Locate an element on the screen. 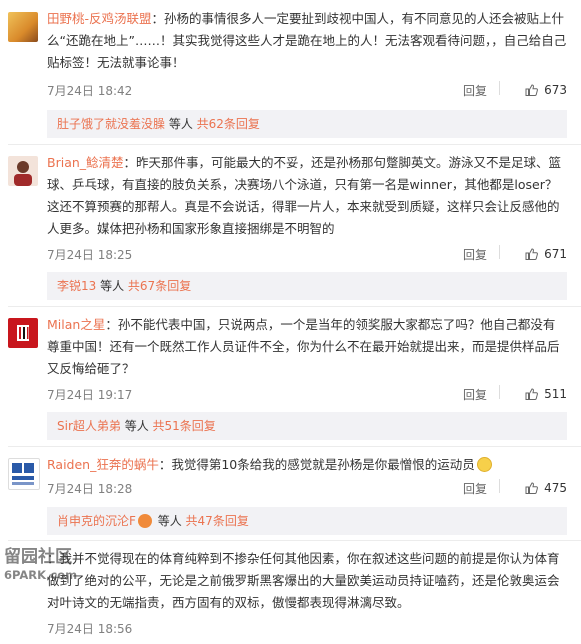 This screenshot has height=644, width=581. comment-time: 7月24日 18:42 is located at coordinates (90, 91).